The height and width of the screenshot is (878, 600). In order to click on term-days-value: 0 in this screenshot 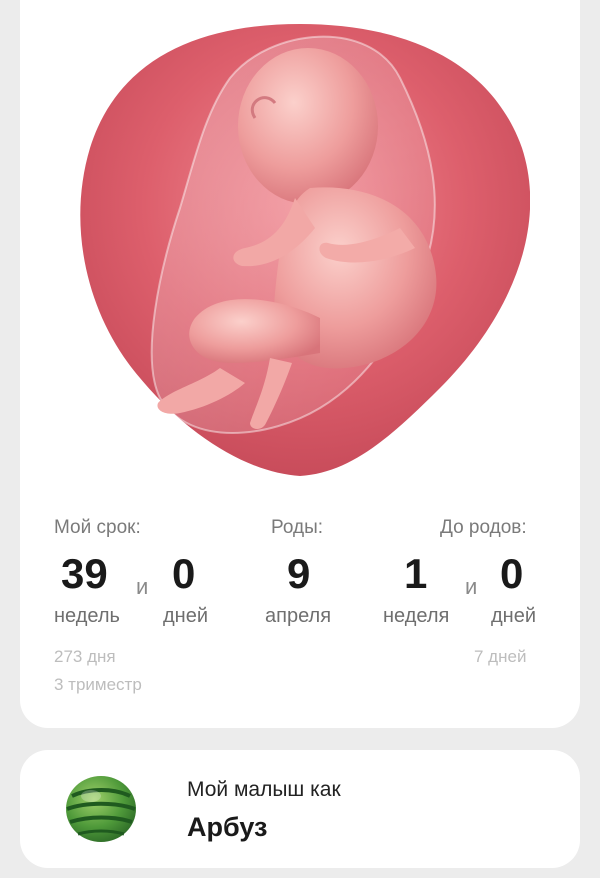, I will do `click(184, 573)`.